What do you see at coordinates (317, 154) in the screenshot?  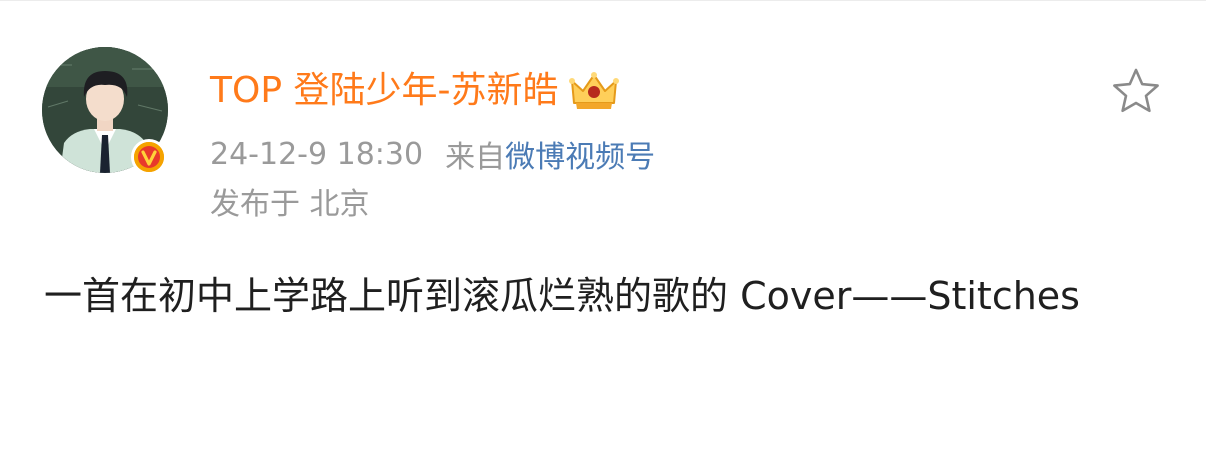 I see `post-timestamp: 24-12-9 18:30` at bounding box center [317, 154].